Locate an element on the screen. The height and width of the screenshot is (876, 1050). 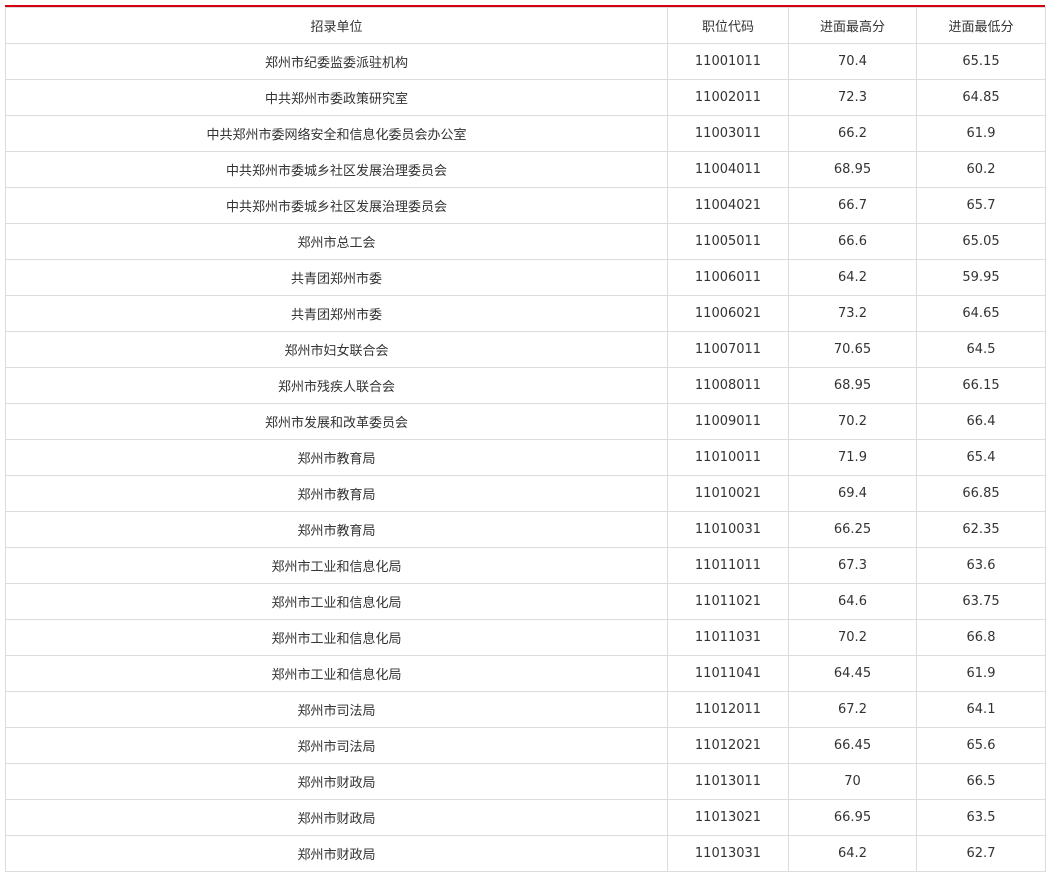
cell-unit: 郑州市妇女联合会 is located at coordinates (336, 349).